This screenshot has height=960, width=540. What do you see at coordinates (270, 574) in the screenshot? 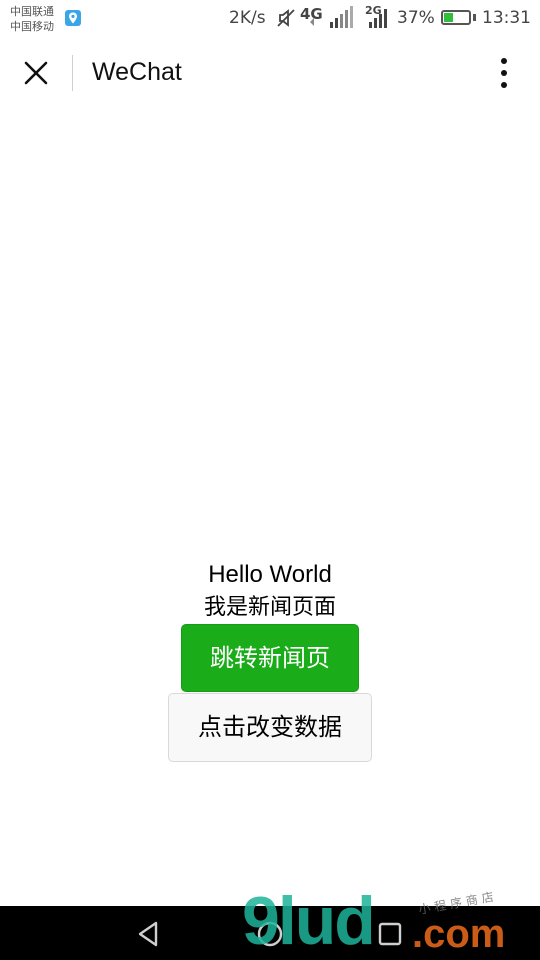
I see `hello-text: Hello World` at bounding box center [270, 574].